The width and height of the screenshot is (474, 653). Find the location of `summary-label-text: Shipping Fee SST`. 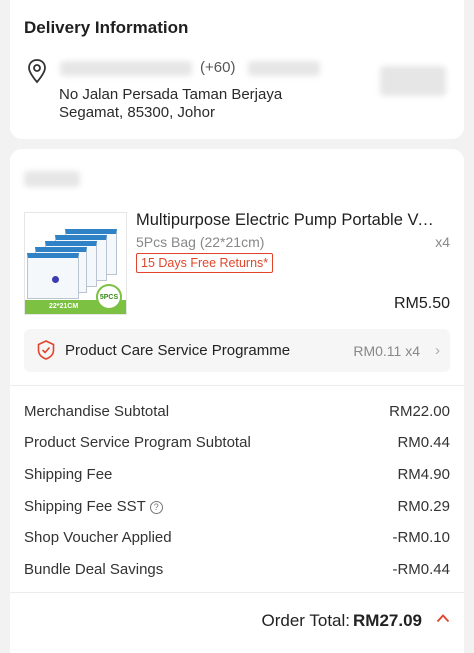

summary-label-text: Shipping Fee SST is located at coordinates (85, 506).